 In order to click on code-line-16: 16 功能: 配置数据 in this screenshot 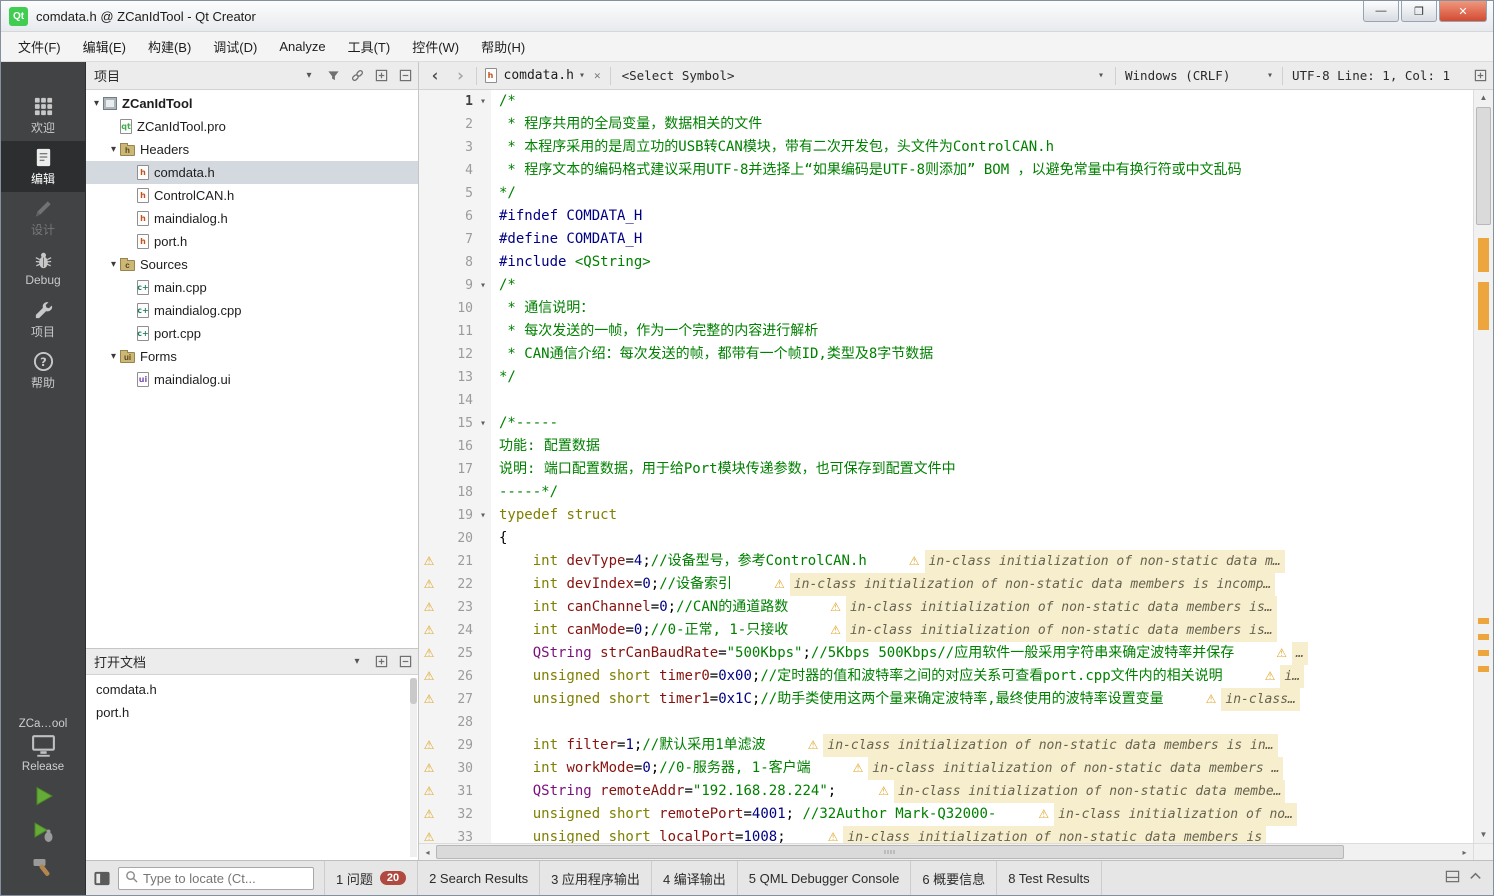, I will do `click(946, 446)`.